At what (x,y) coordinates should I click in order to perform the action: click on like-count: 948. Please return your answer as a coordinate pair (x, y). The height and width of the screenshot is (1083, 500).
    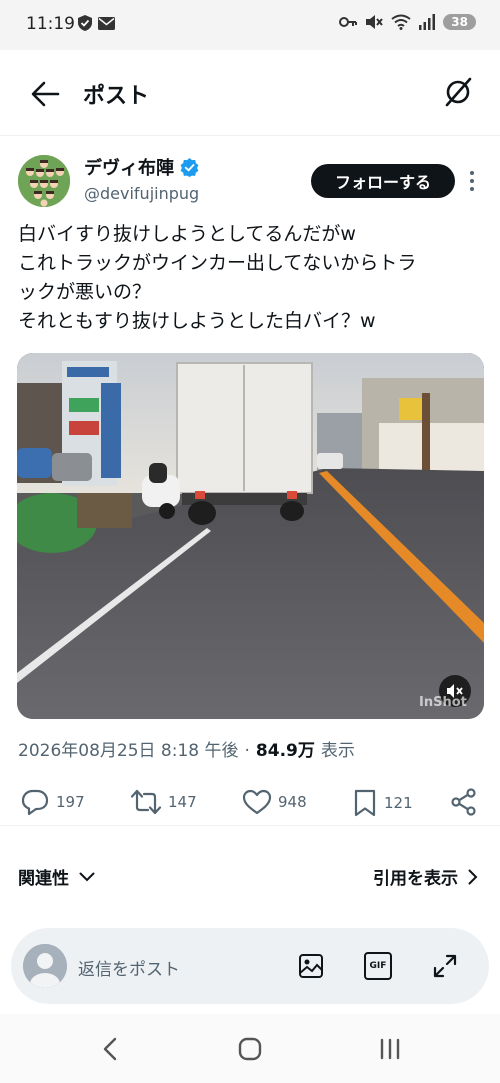
    Looking at the image, I should click on (292, 802).